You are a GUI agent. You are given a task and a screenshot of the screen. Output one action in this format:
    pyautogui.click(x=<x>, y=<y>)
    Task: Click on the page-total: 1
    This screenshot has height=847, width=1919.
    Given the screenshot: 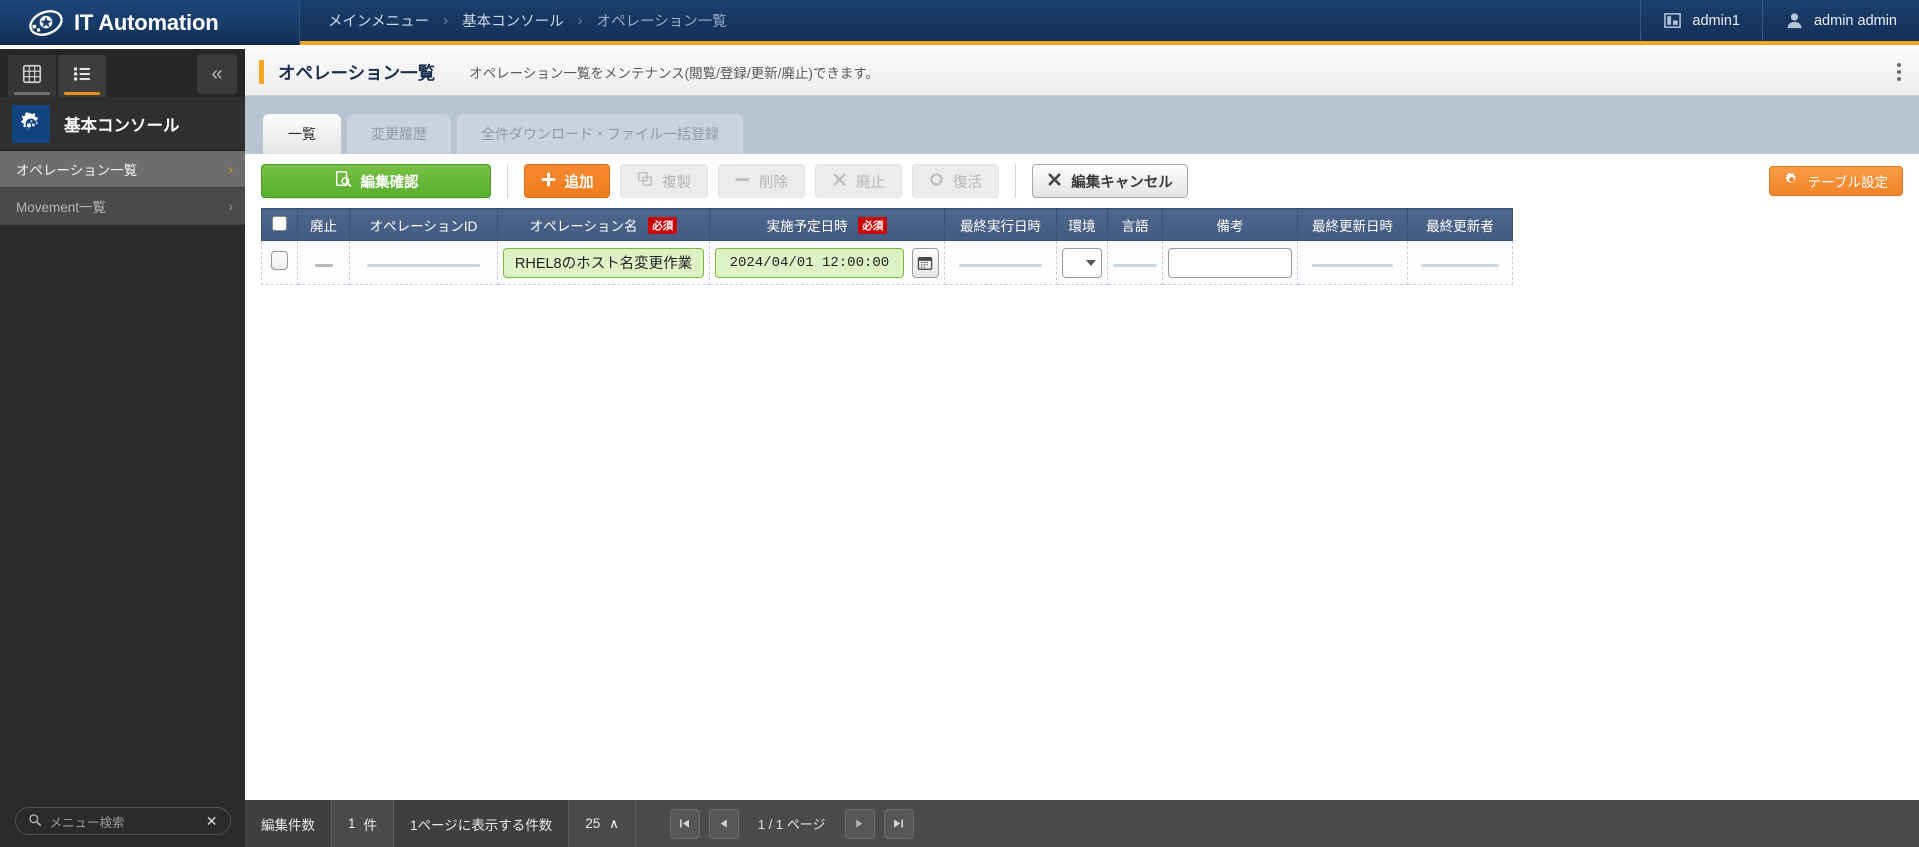 What is the action you would take?
    pyautogui.click(x=779, y=824)
    